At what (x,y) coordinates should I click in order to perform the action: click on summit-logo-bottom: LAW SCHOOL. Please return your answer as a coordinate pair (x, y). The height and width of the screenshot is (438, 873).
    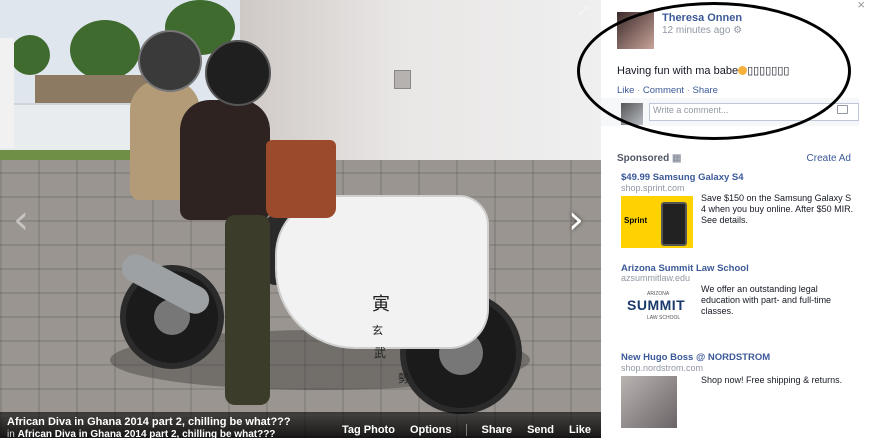
    Looking at the image, I should click on (664, 318).